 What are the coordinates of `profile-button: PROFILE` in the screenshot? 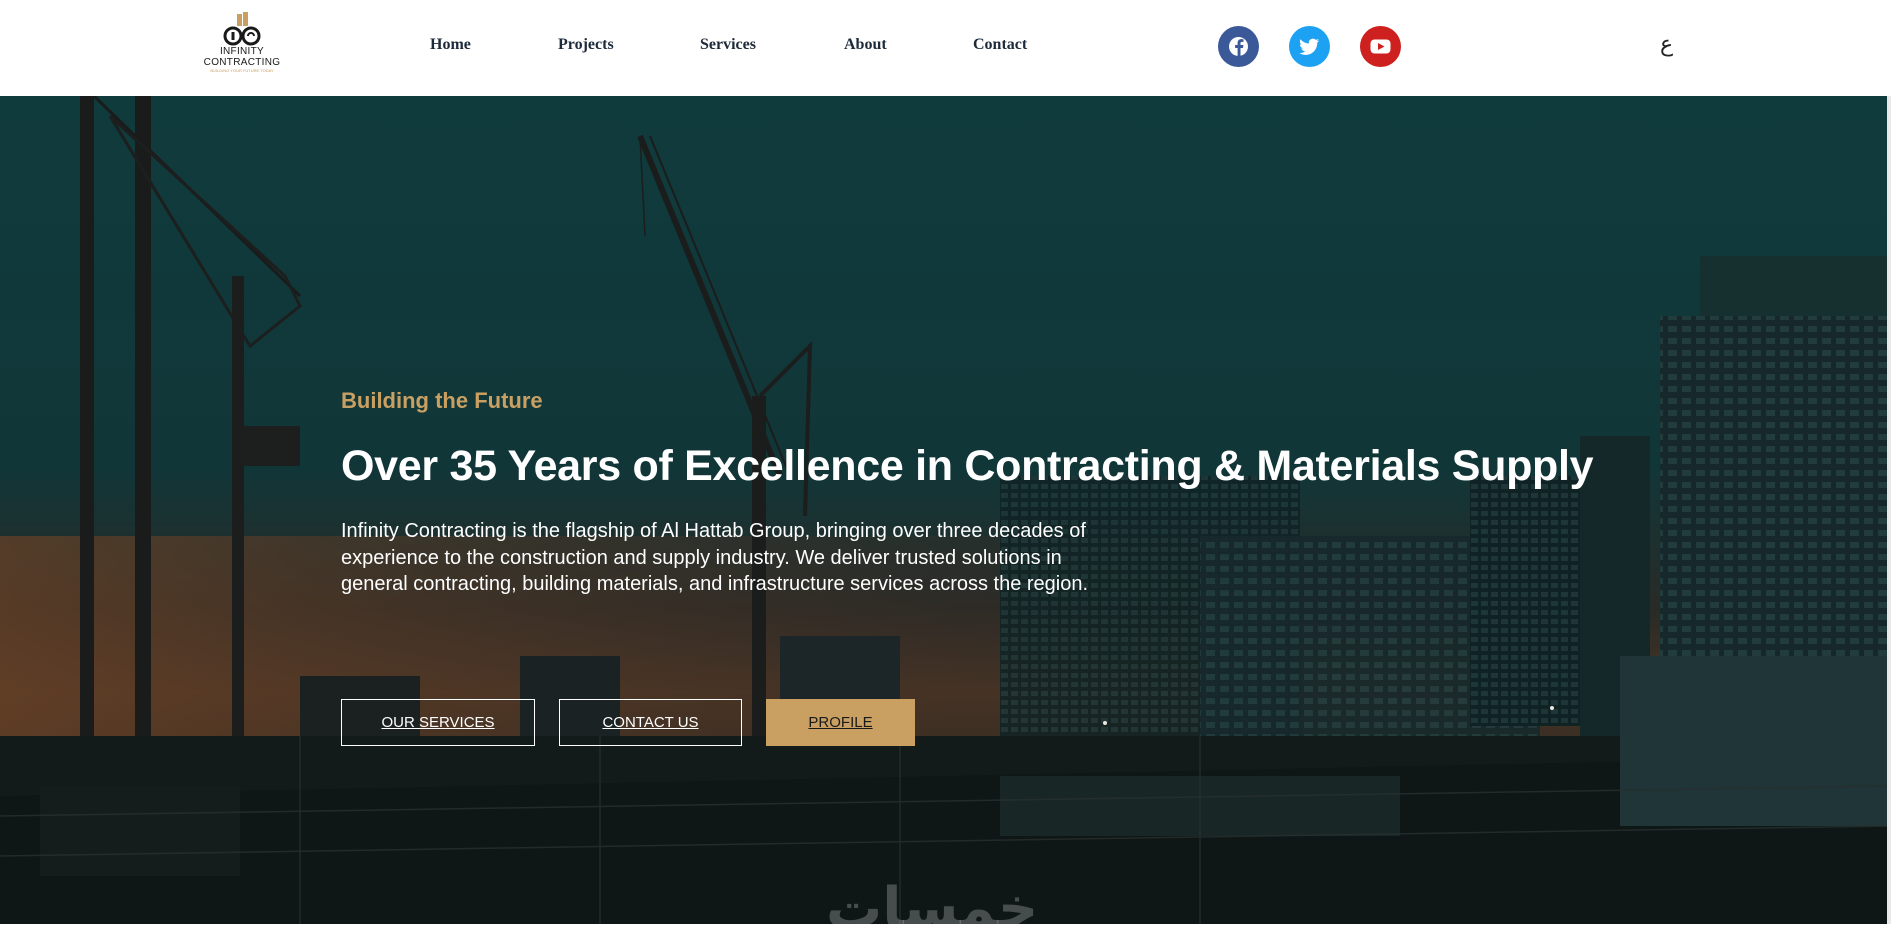 It's located at (840, 722).